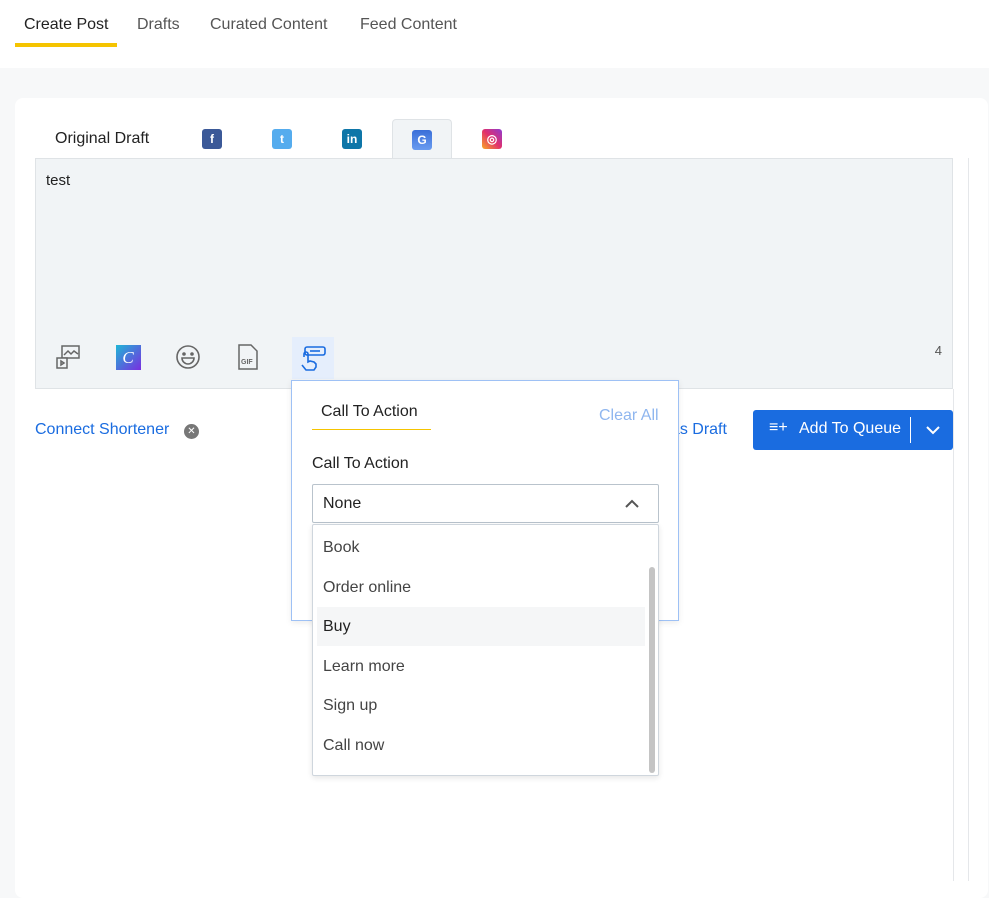 The height and width of the screenshot is (898, 989). What do you see at coordinates (158, 25) in the screenshot?
I see `tab-drafts: Drafts` at bounding box center [158, 25].